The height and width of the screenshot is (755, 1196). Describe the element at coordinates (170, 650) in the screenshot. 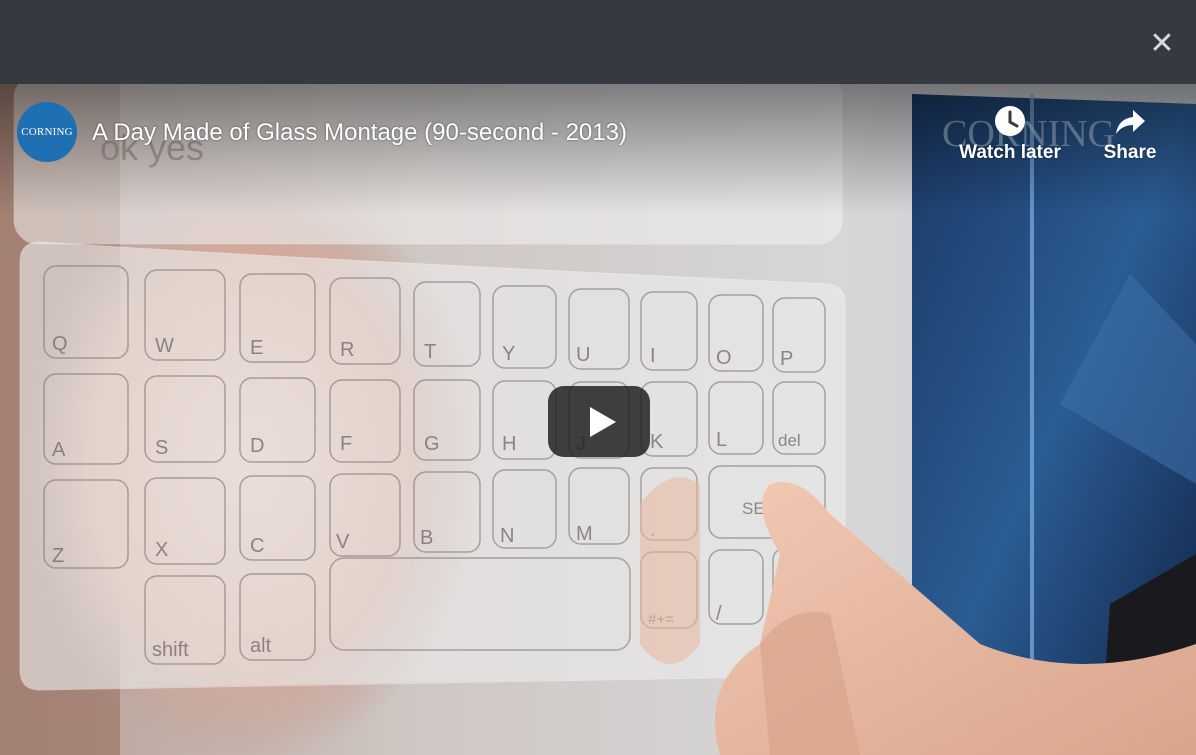

I see `svg-text: shift` at that location.